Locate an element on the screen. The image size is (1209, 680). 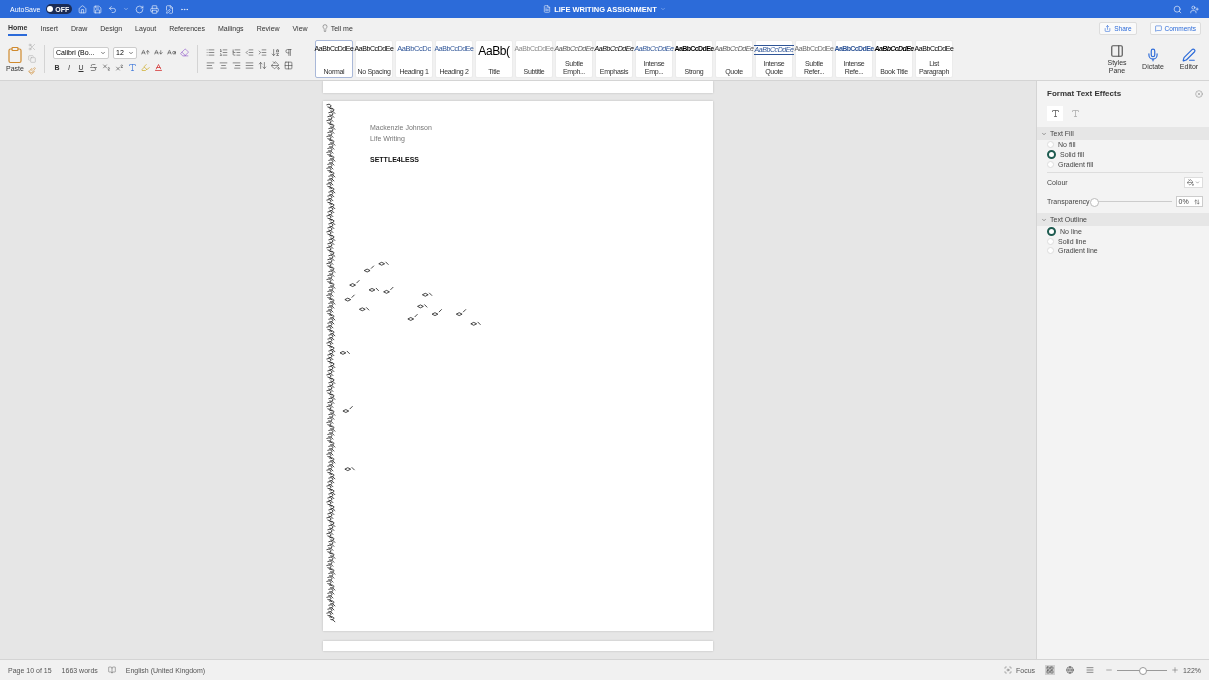
shading-icon is located at coordinates (275, 65).